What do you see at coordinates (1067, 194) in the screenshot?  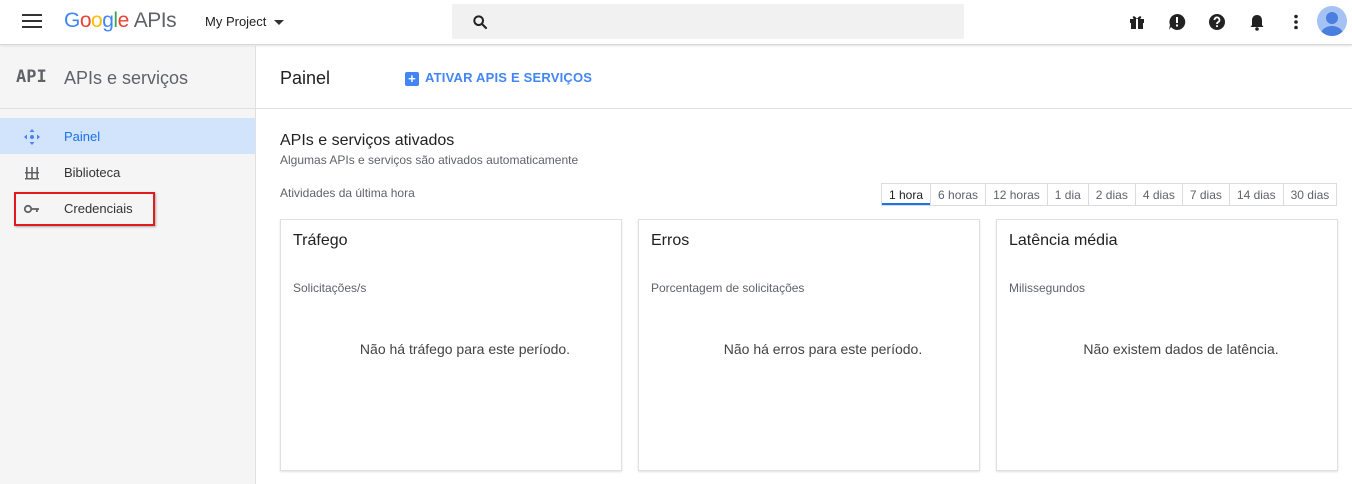 I see `time-tab-1d: 1 dia` at bounding box center [1067, 194].